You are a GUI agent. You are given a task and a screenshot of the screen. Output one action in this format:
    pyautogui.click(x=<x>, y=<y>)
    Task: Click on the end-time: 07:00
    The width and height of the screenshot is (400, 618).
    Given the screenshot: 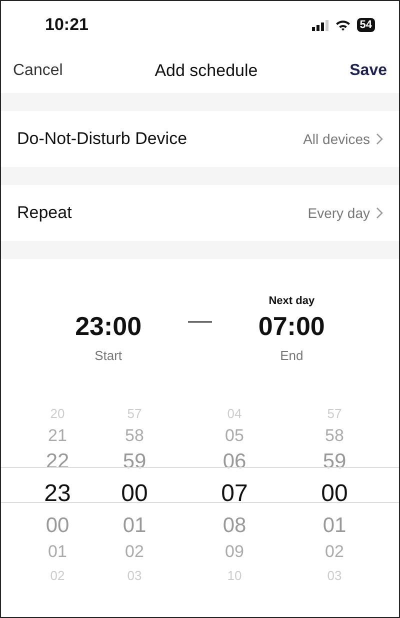 What is the action you would take?
    pyautogui.click(x=291, y=326)
    